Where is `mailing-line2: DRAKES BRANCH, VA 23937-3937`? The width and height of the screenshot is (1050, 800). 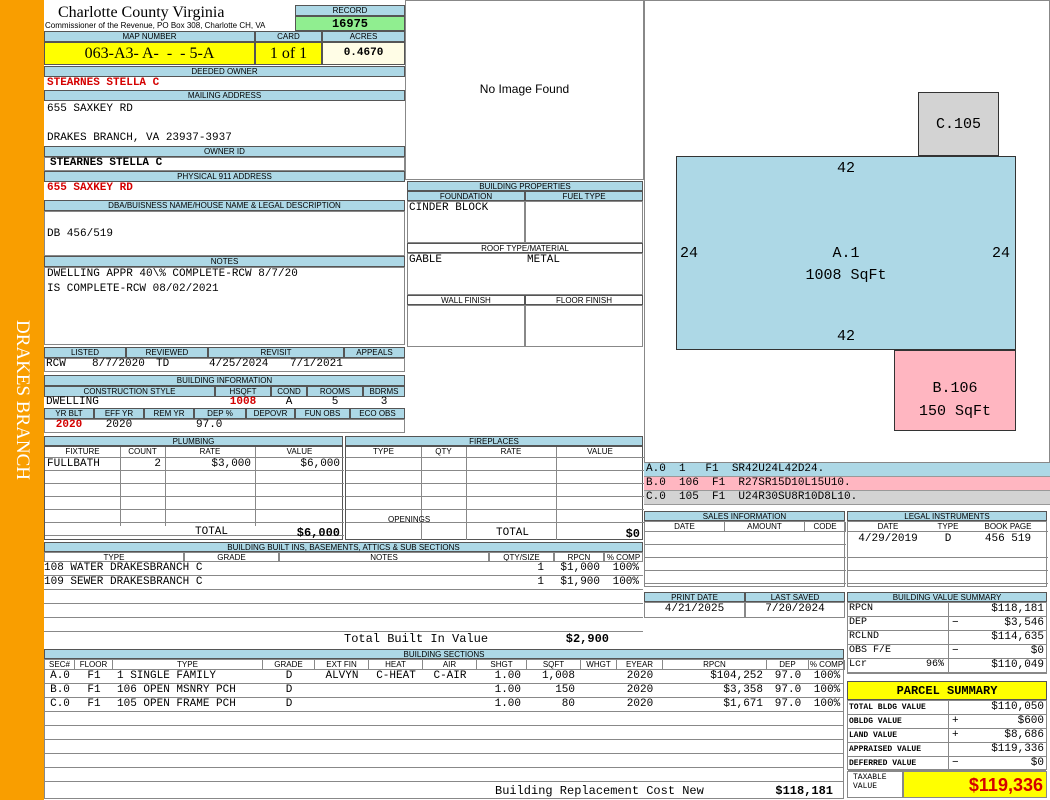 mailing-line2: DRAKES BRANCH, VA 23937-3937 is located at coordinates (139, 138).